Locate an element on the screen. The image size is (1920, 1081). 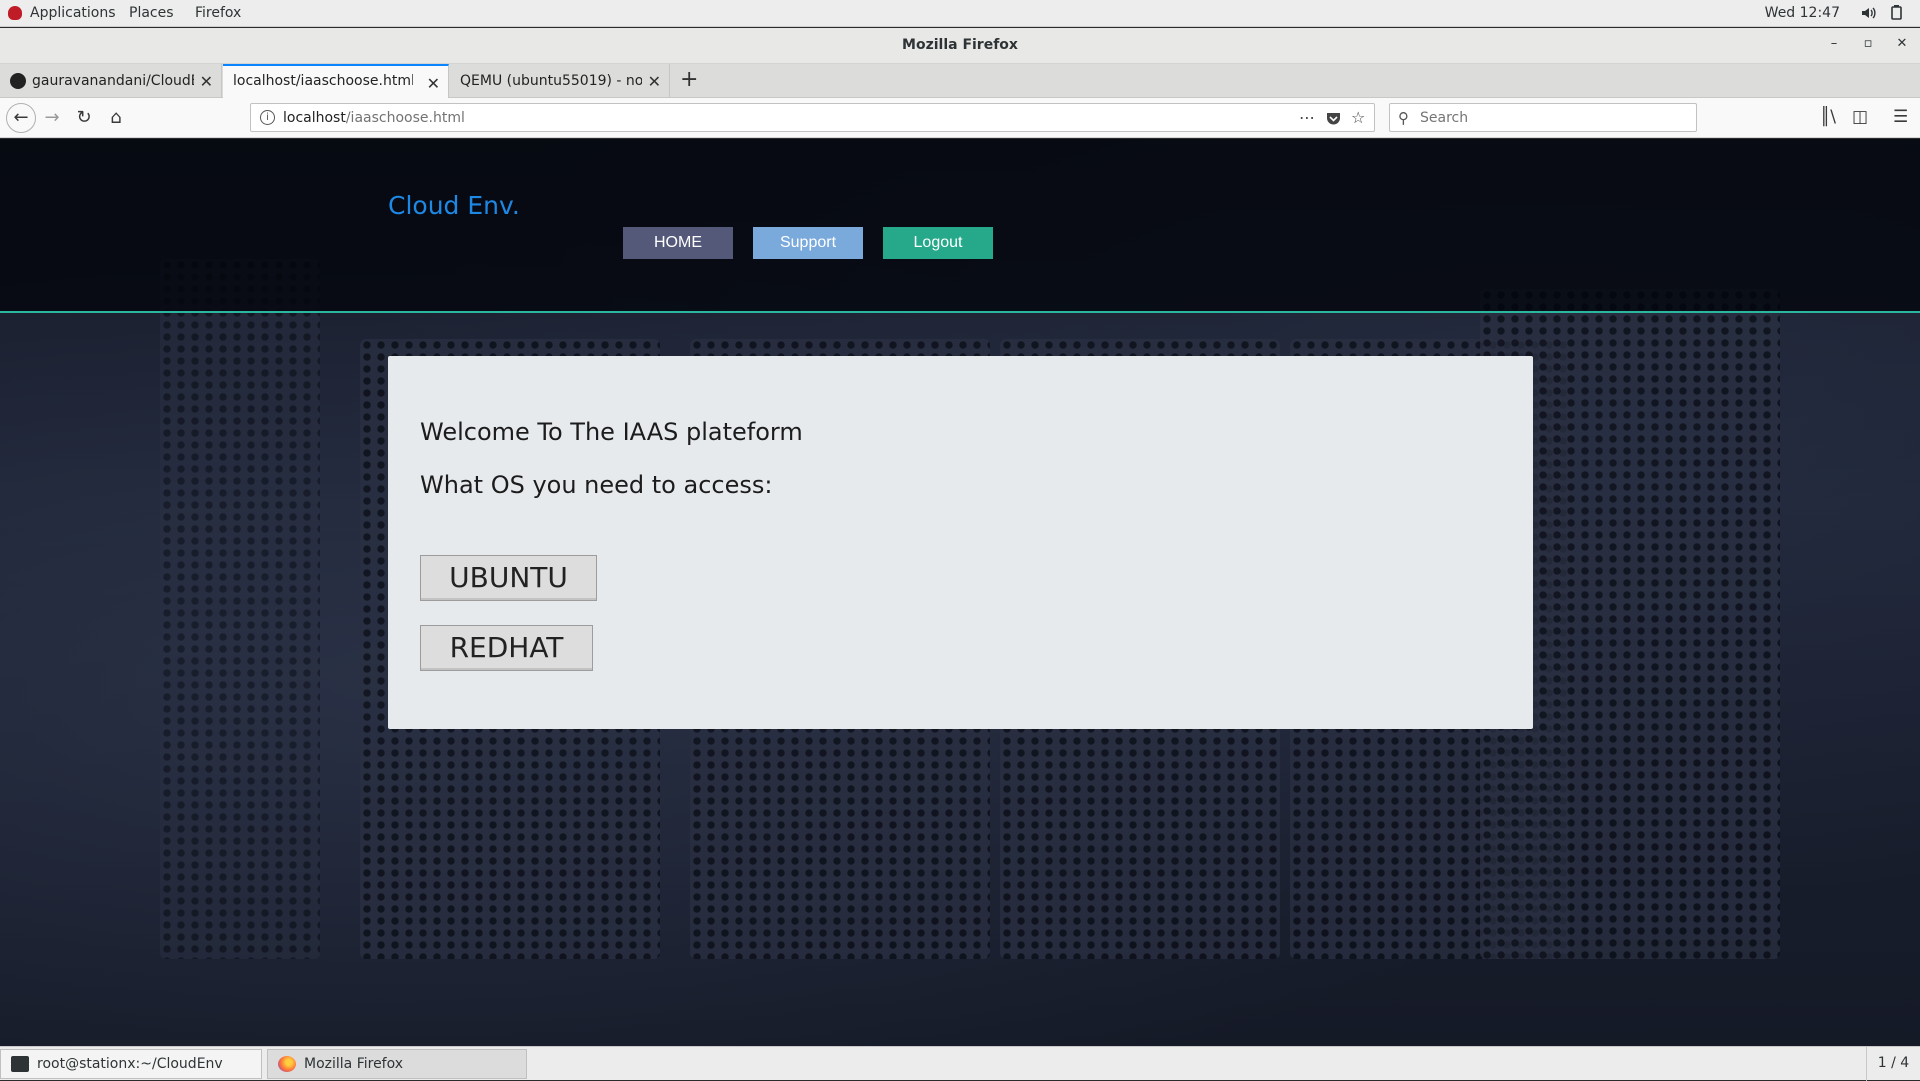
maximize-icon: ▫ is located at coordinates (1868, 44).